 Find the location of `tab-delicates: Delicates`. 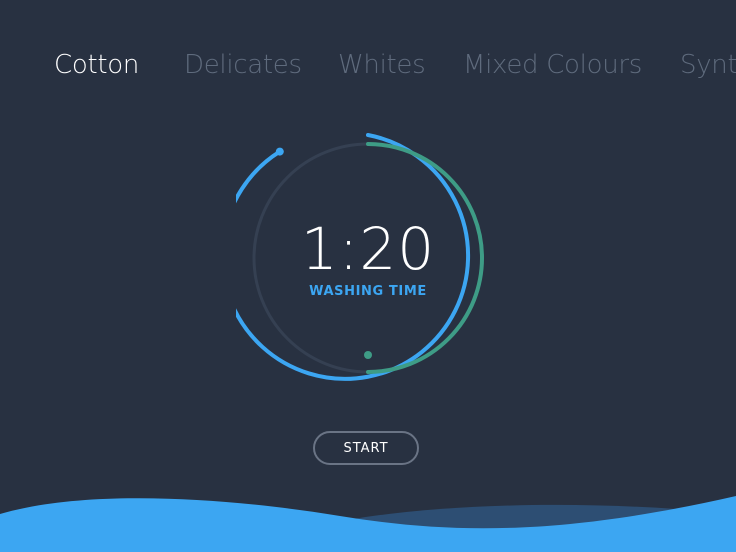

tab-delicates: Delicates is located at coordinates (243, 65).